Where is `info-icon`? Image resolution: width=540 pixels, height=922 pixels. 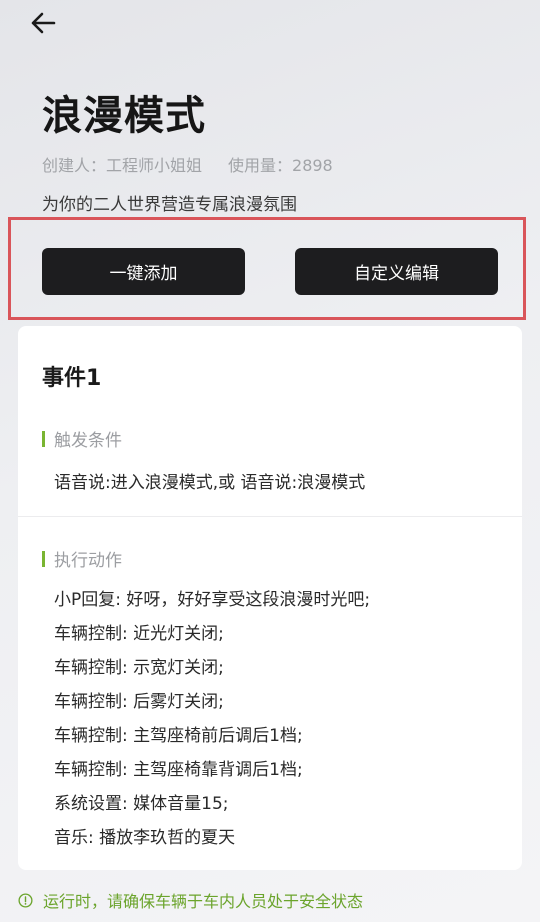
info-icon is located at coordinates (25, 900).